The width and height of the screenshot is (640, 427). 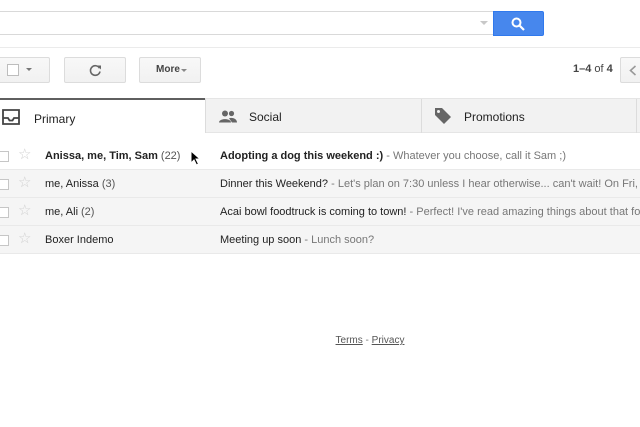 I want to click on tab-label: Promotions, so click(x=494, y=117).